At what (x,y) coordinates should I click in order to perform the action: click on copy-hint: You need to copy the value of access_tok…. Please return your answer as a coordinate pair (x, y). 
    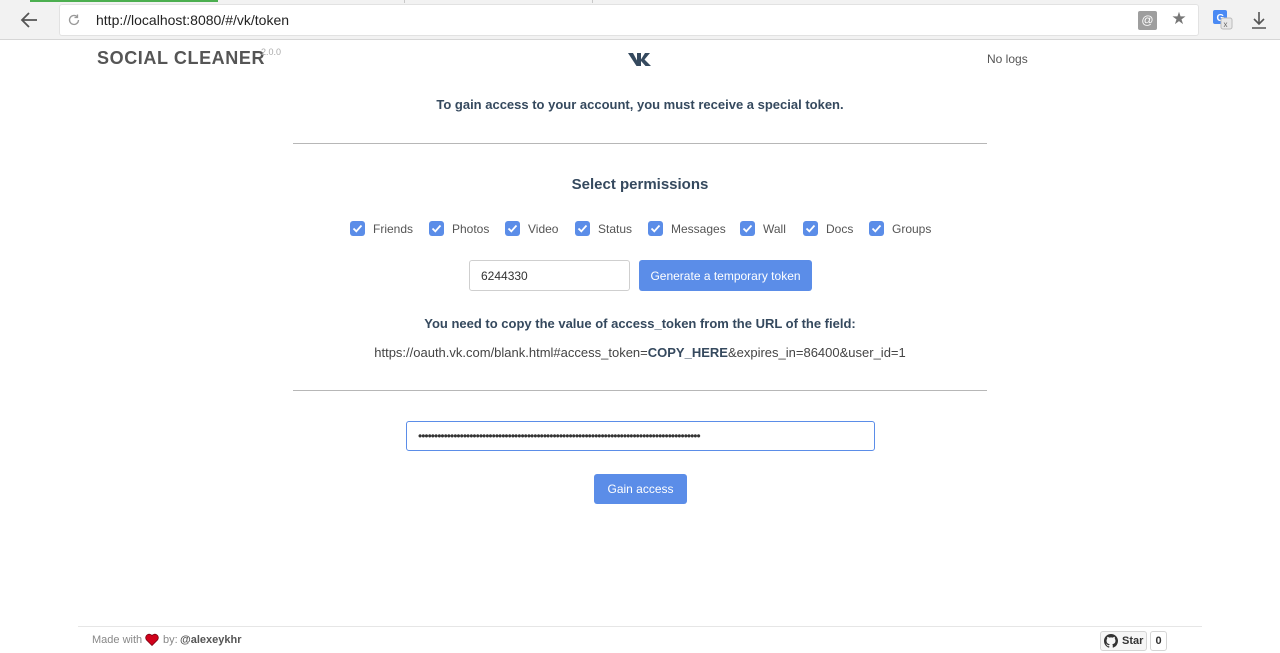
    Looking at the image, I should click on (640, 323).